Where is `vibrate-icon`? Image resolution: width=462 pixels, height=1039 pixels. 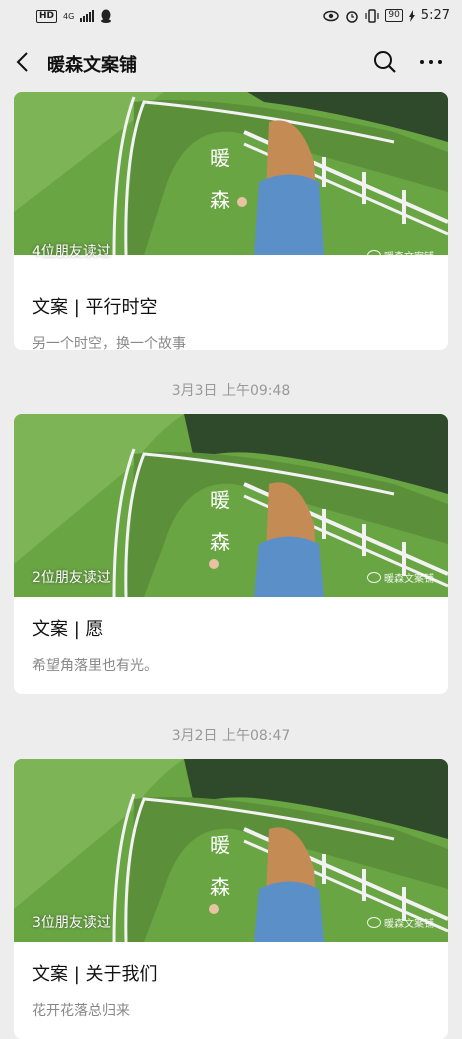
vibrate-icon is located at coordinates (372, 15).